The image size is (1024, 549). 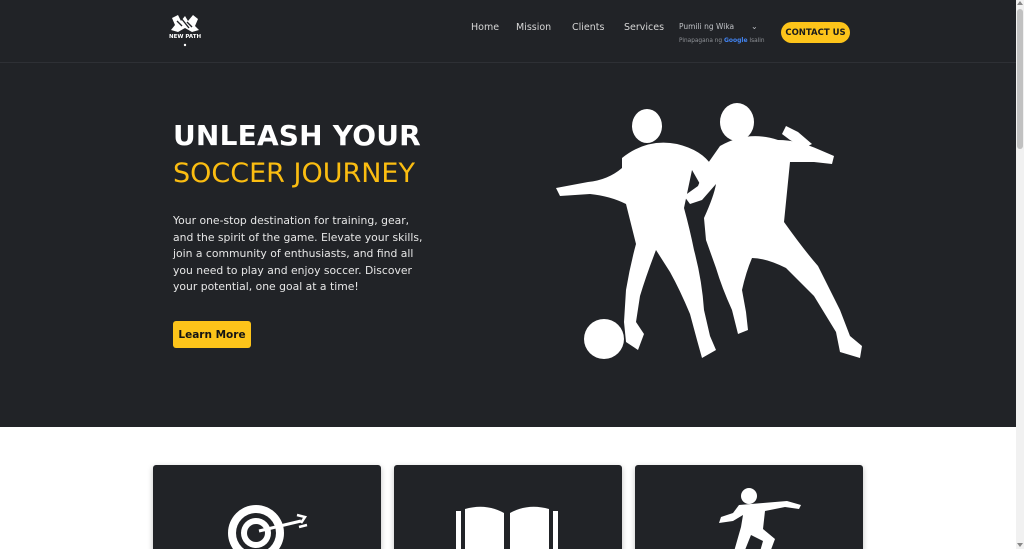 What do you see at coordinates (294, 173) in the screenshot?
I see `hero-title-line2: SOCCER JOURNEY` at bounding box center [294, 173].